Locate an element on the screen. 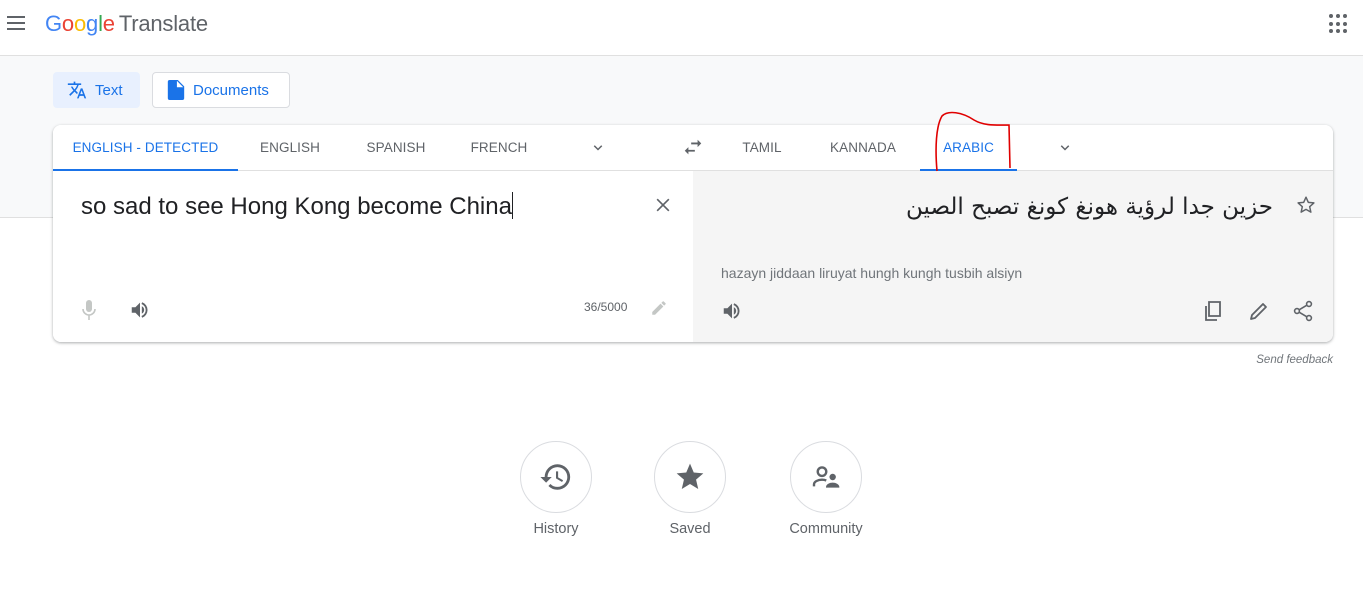 The height and width of the screenshot is (594, 1363). text-mode-button: Text is located at coordinates (96, 90).